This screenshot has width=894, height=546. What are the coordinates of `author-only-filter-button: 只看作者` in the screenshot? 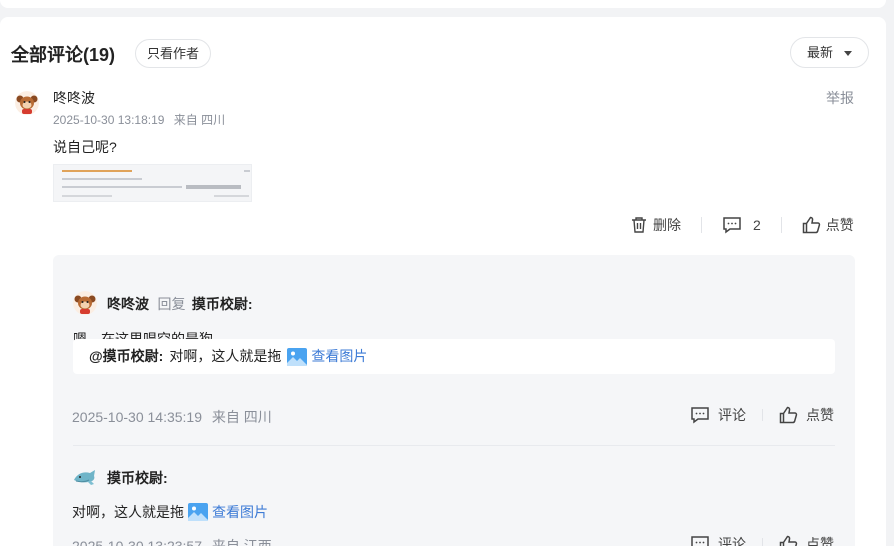 It's located at (173, 53).